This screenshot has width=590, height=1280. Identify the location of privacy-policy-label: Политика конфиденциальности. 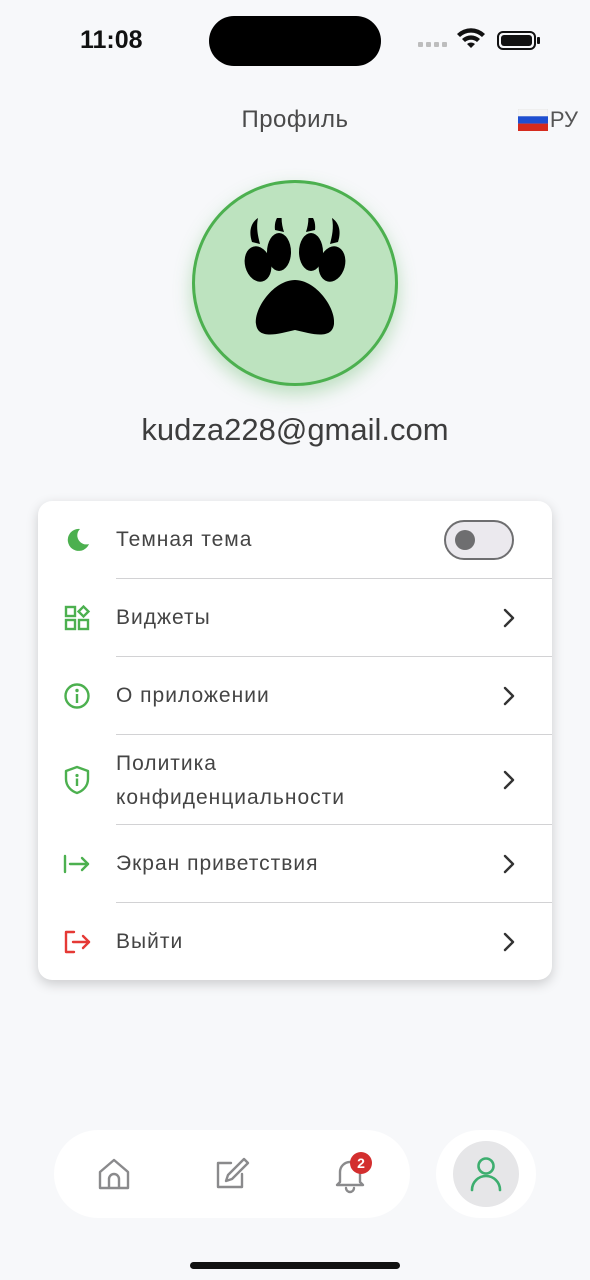
(230, 781).